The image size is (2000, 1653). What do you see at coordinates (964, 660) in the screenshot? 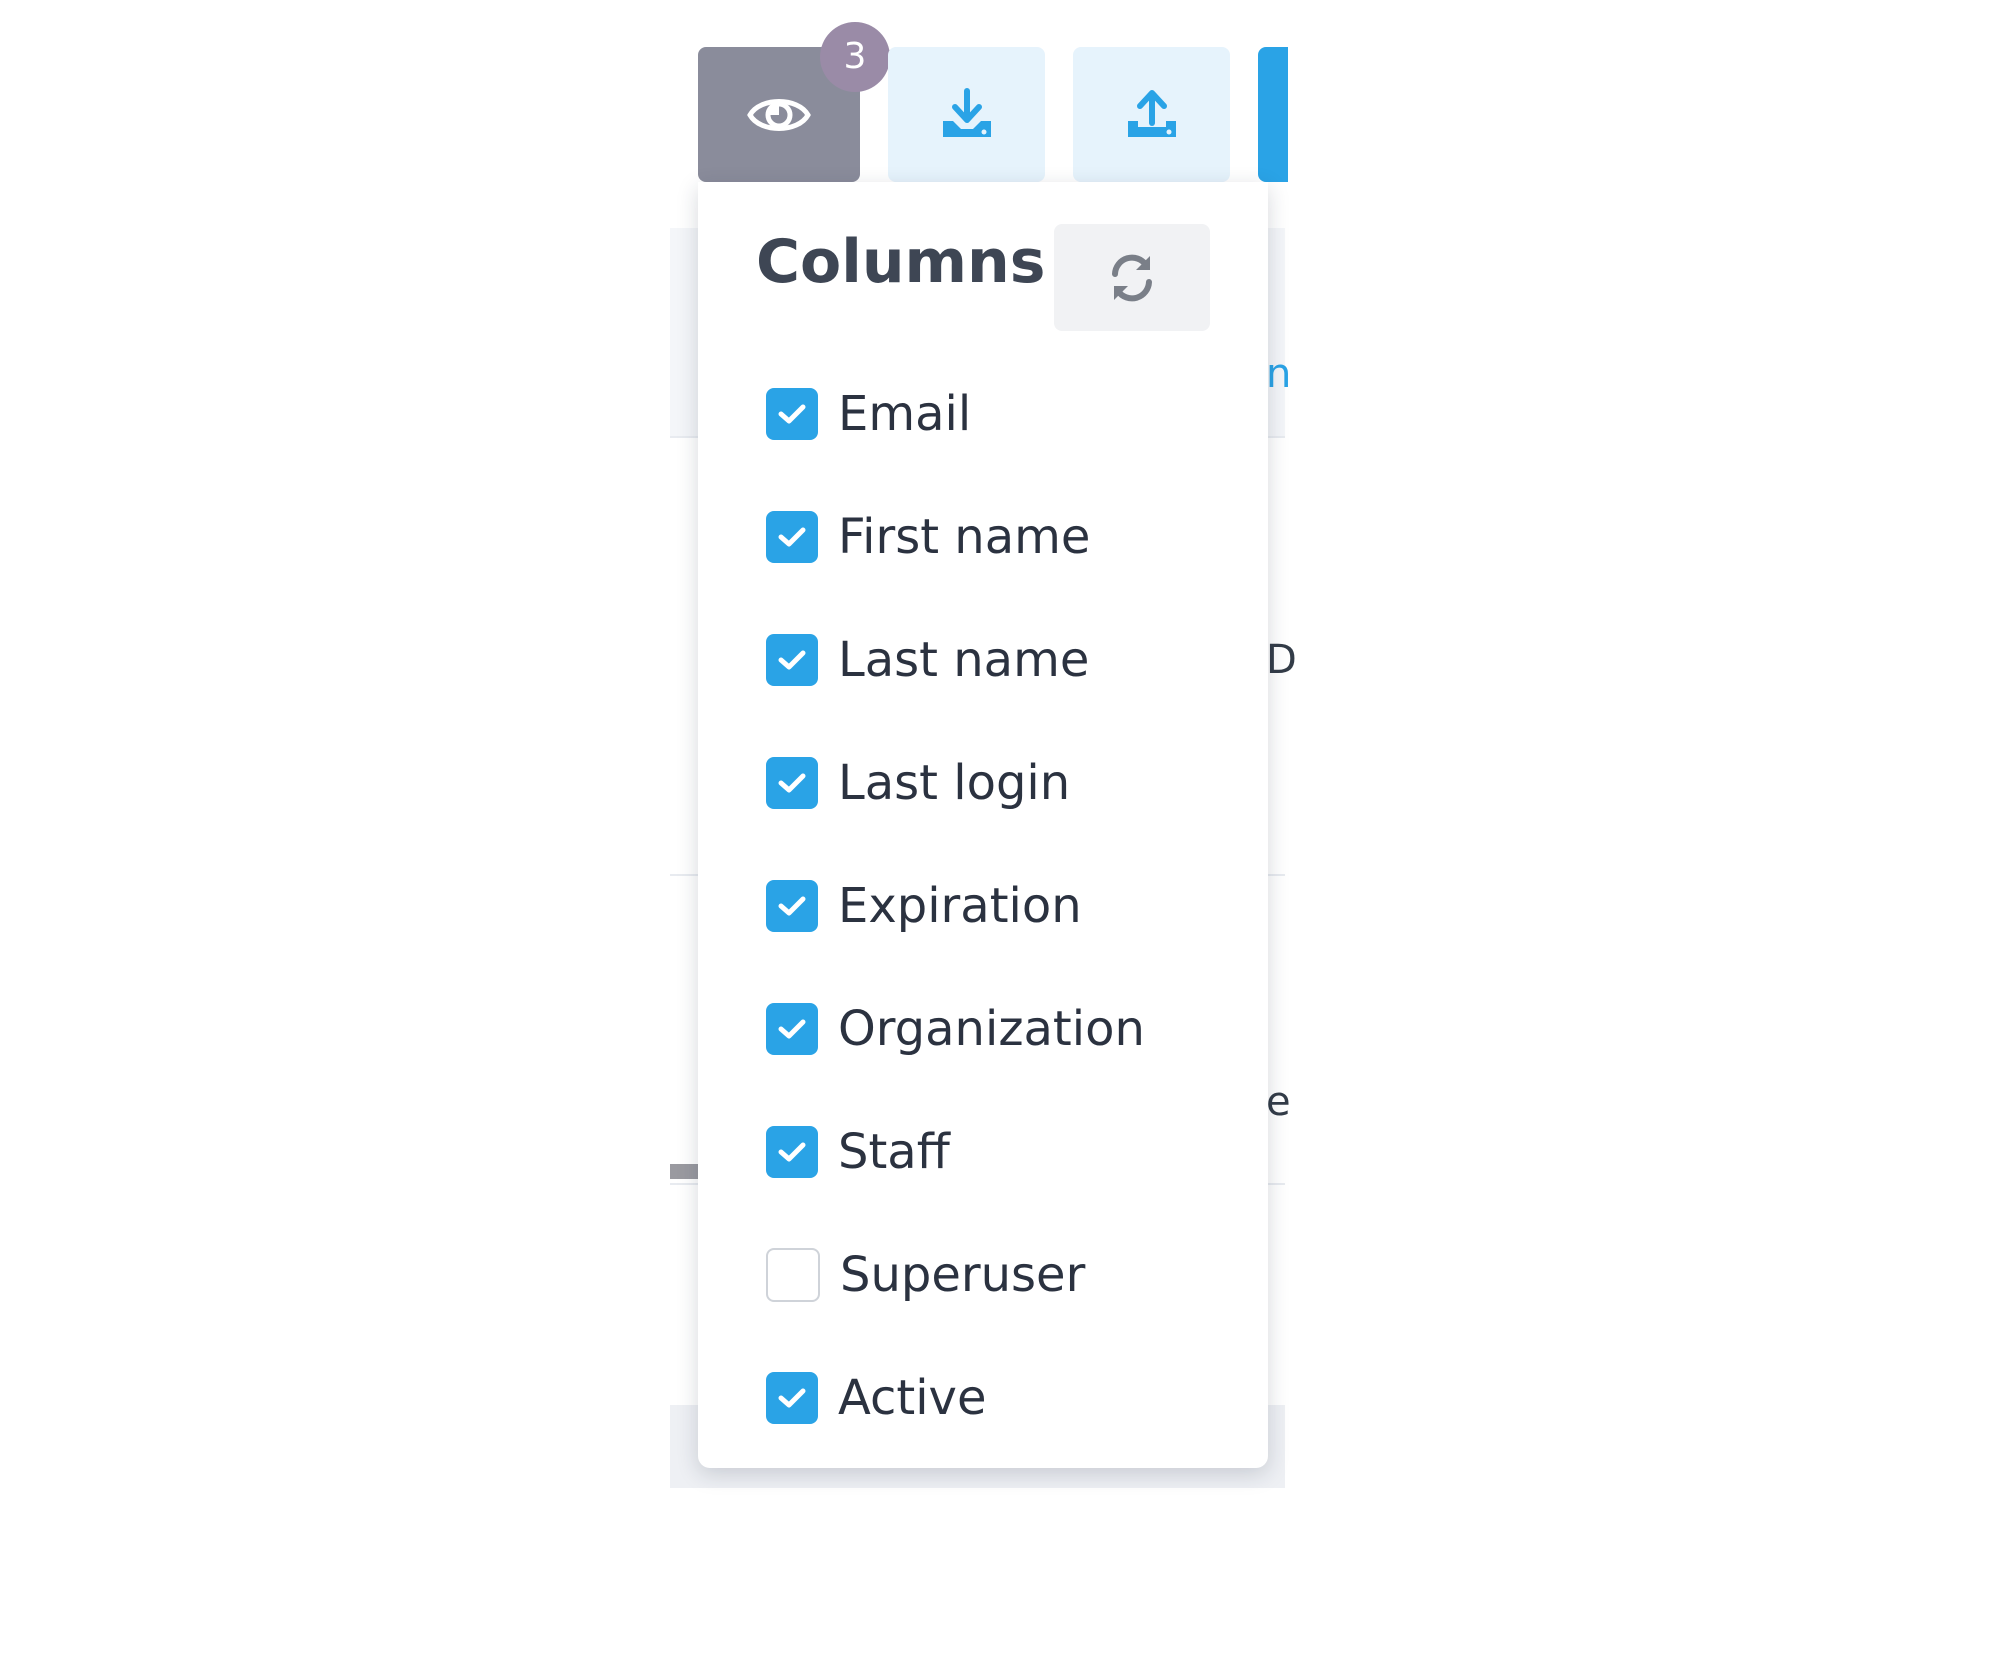
I see `column-label: Last name` at bounding box center [964, 660].